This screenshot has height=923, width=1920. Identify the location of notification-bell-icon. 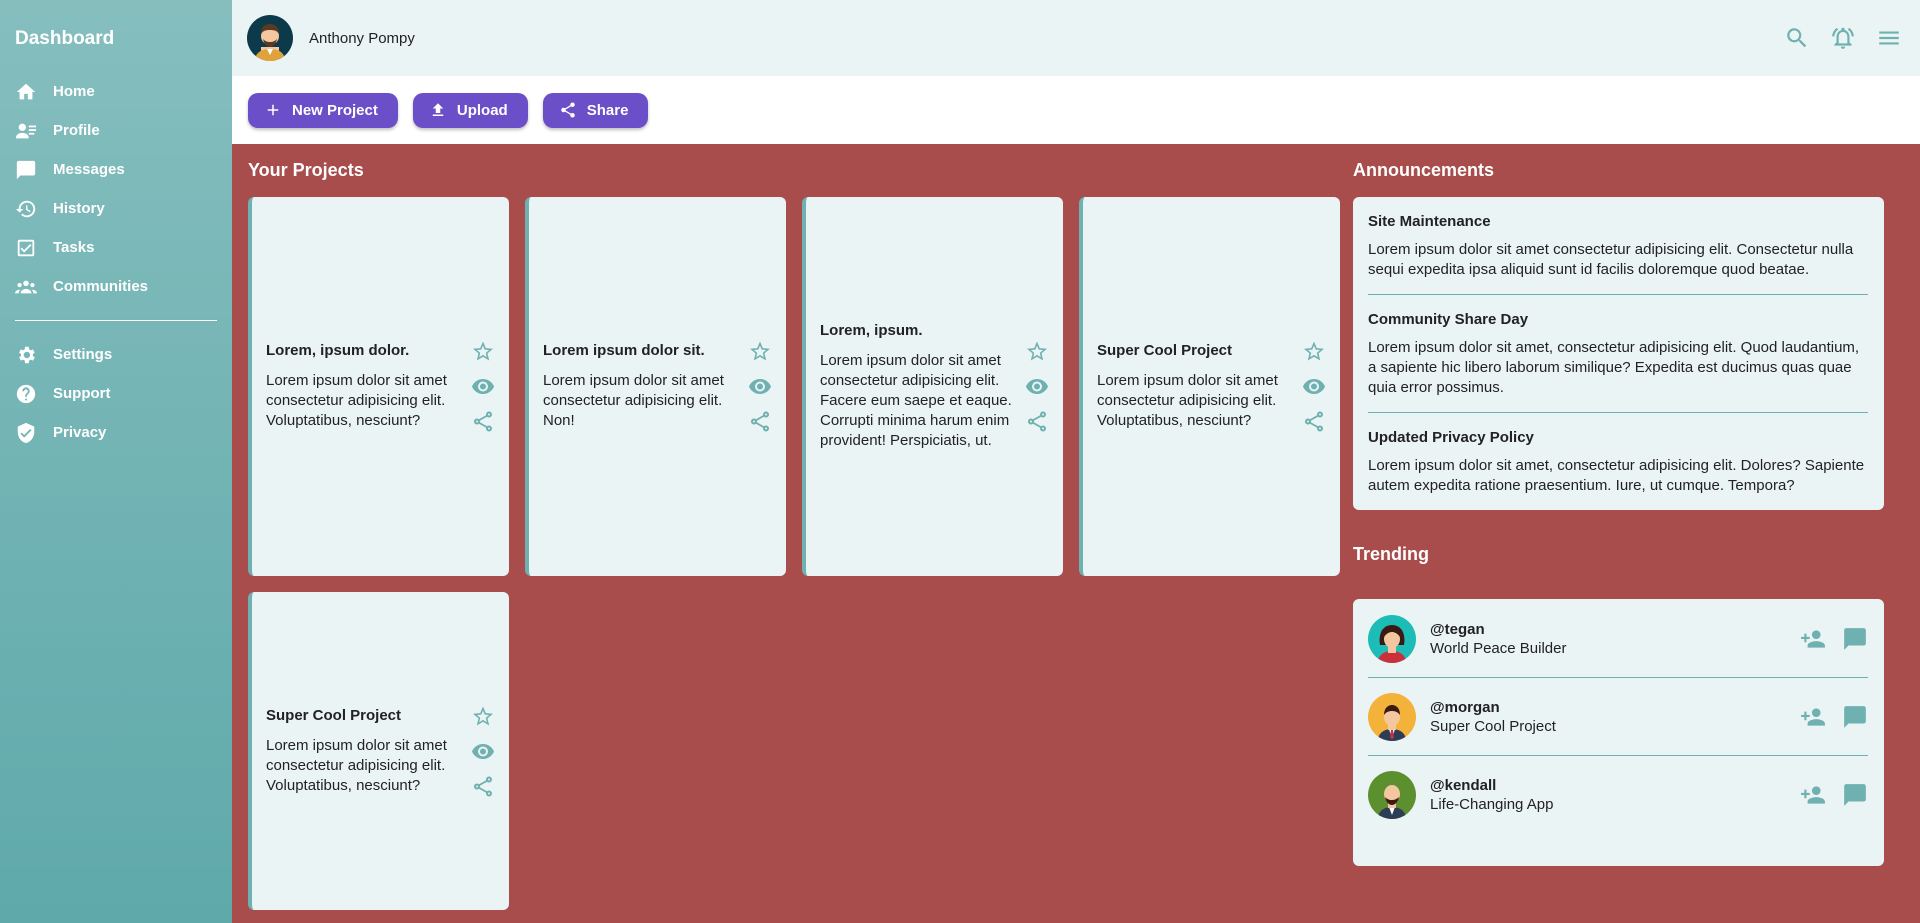
(1843, 38).